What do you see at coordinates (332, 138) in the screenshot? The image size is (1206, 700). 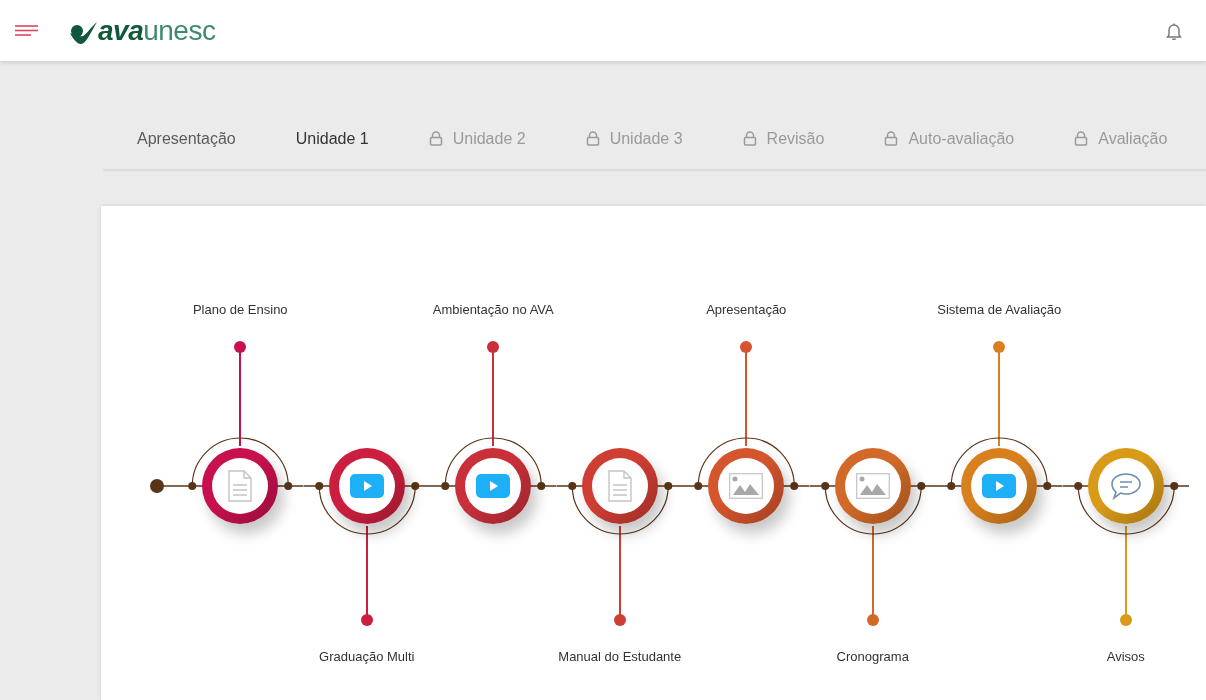 I see `unit-tab: Unidade 1` at bounding box center [332, 138].